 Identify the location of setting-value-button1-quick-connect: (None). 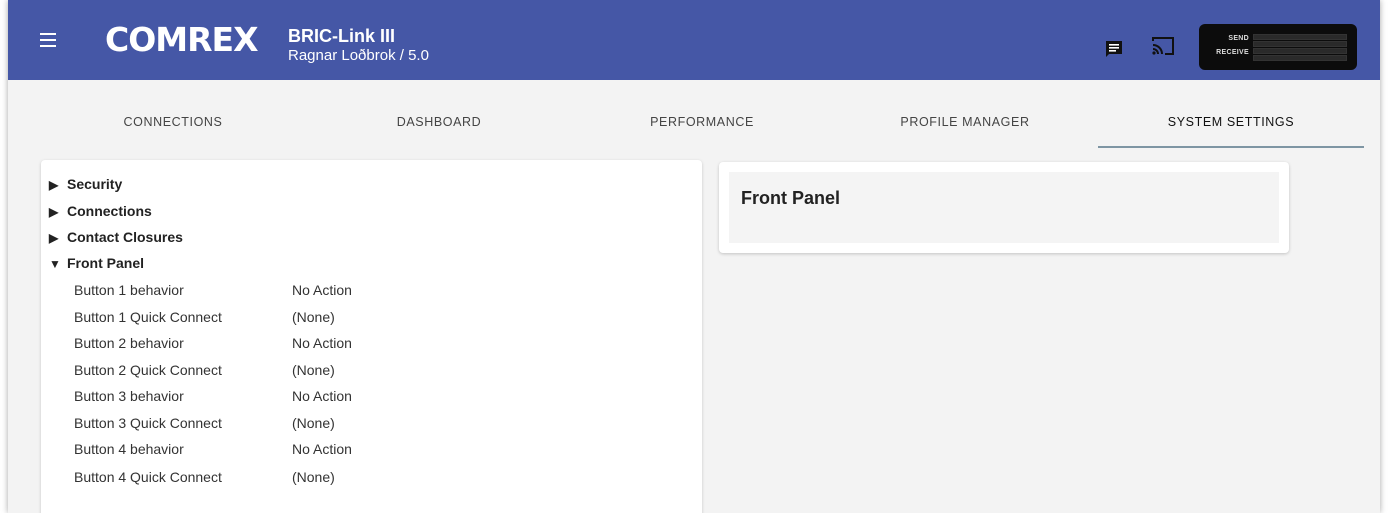
(313, 317).